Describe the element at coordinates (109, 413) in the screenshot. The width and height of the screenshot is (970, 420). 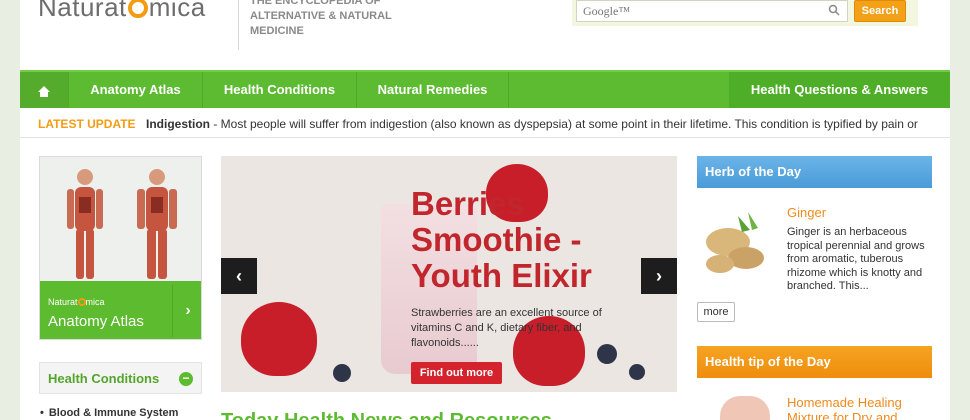
I see `health-condition-item: Blood & Immune System` at that location.